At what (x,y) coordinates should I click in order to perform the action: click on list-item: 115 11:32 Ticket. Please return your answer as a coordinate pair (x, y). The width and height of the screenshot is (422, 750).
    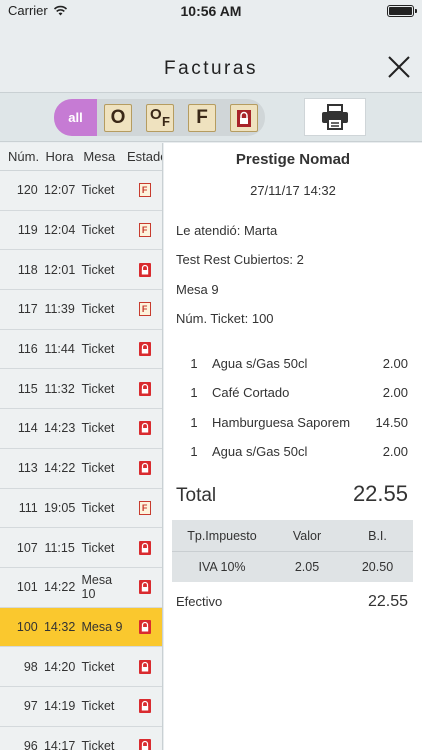
    Looking at the image, I should click on (81, 389).